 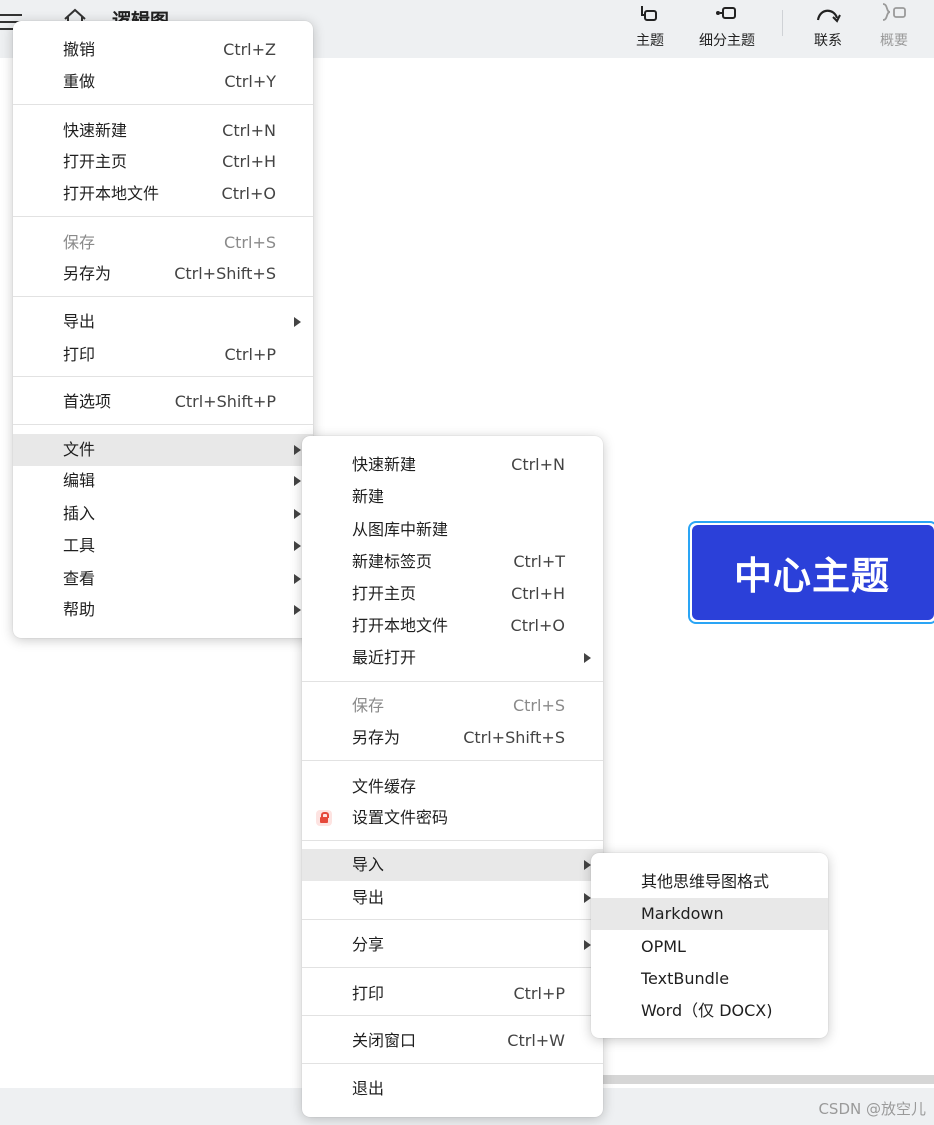 I want to click on menu-item-recent: 最近打开, so click(x=452, y=658).